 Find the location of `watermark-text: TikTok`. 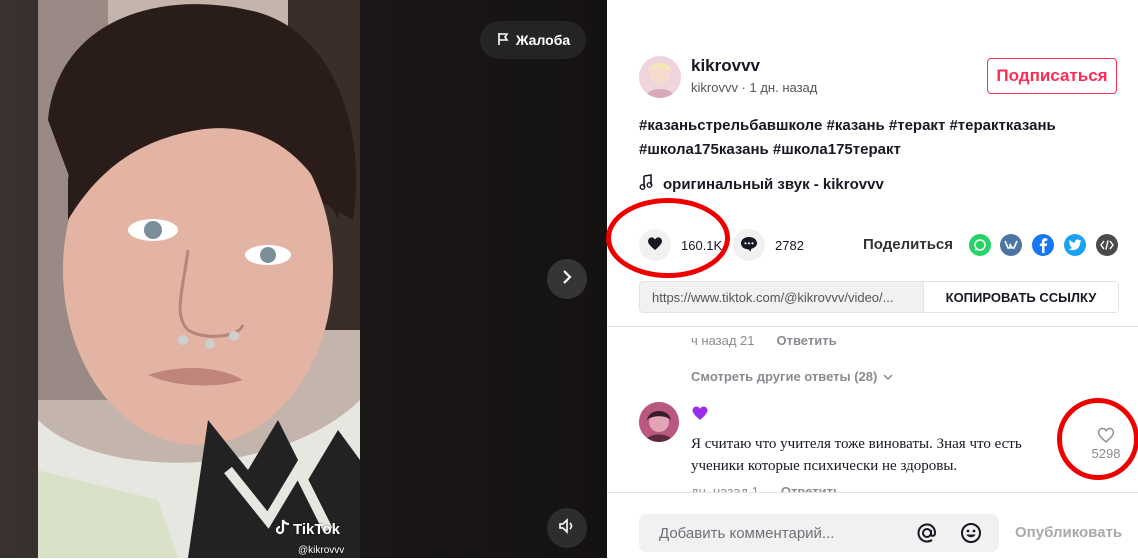

watermark-text: TikTok is located at coordinates (316, 529).